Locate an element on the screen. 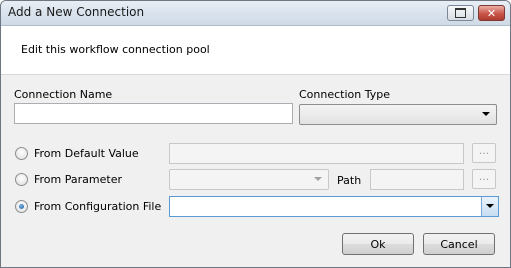 This screenshot has width=511, height=268. configuration-file-select is located at coordinates (334, 206).